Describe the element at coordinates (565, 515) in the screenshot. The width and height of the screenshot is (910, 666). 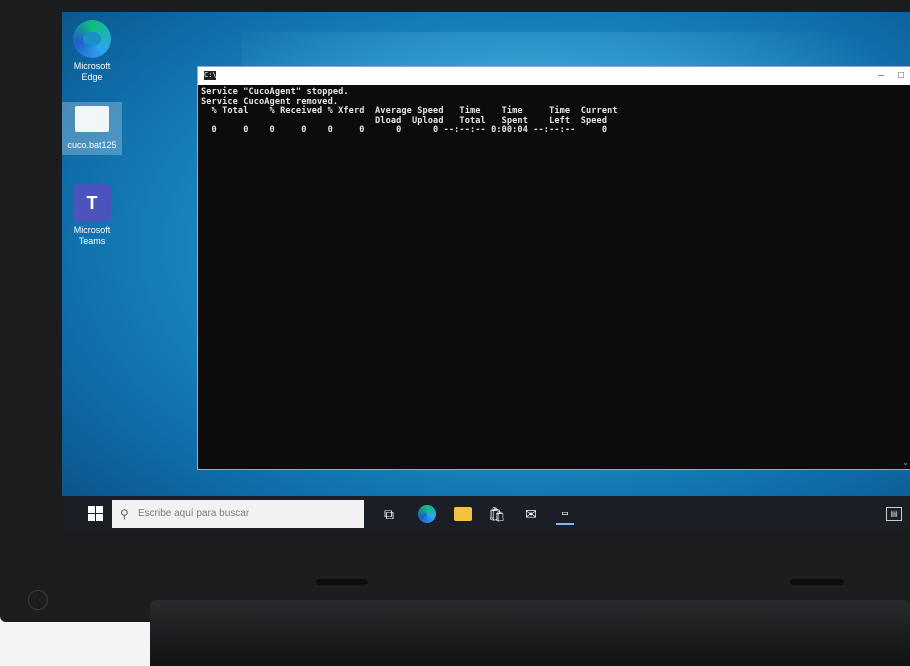
I see `terminal-icon: ▭` at that location.